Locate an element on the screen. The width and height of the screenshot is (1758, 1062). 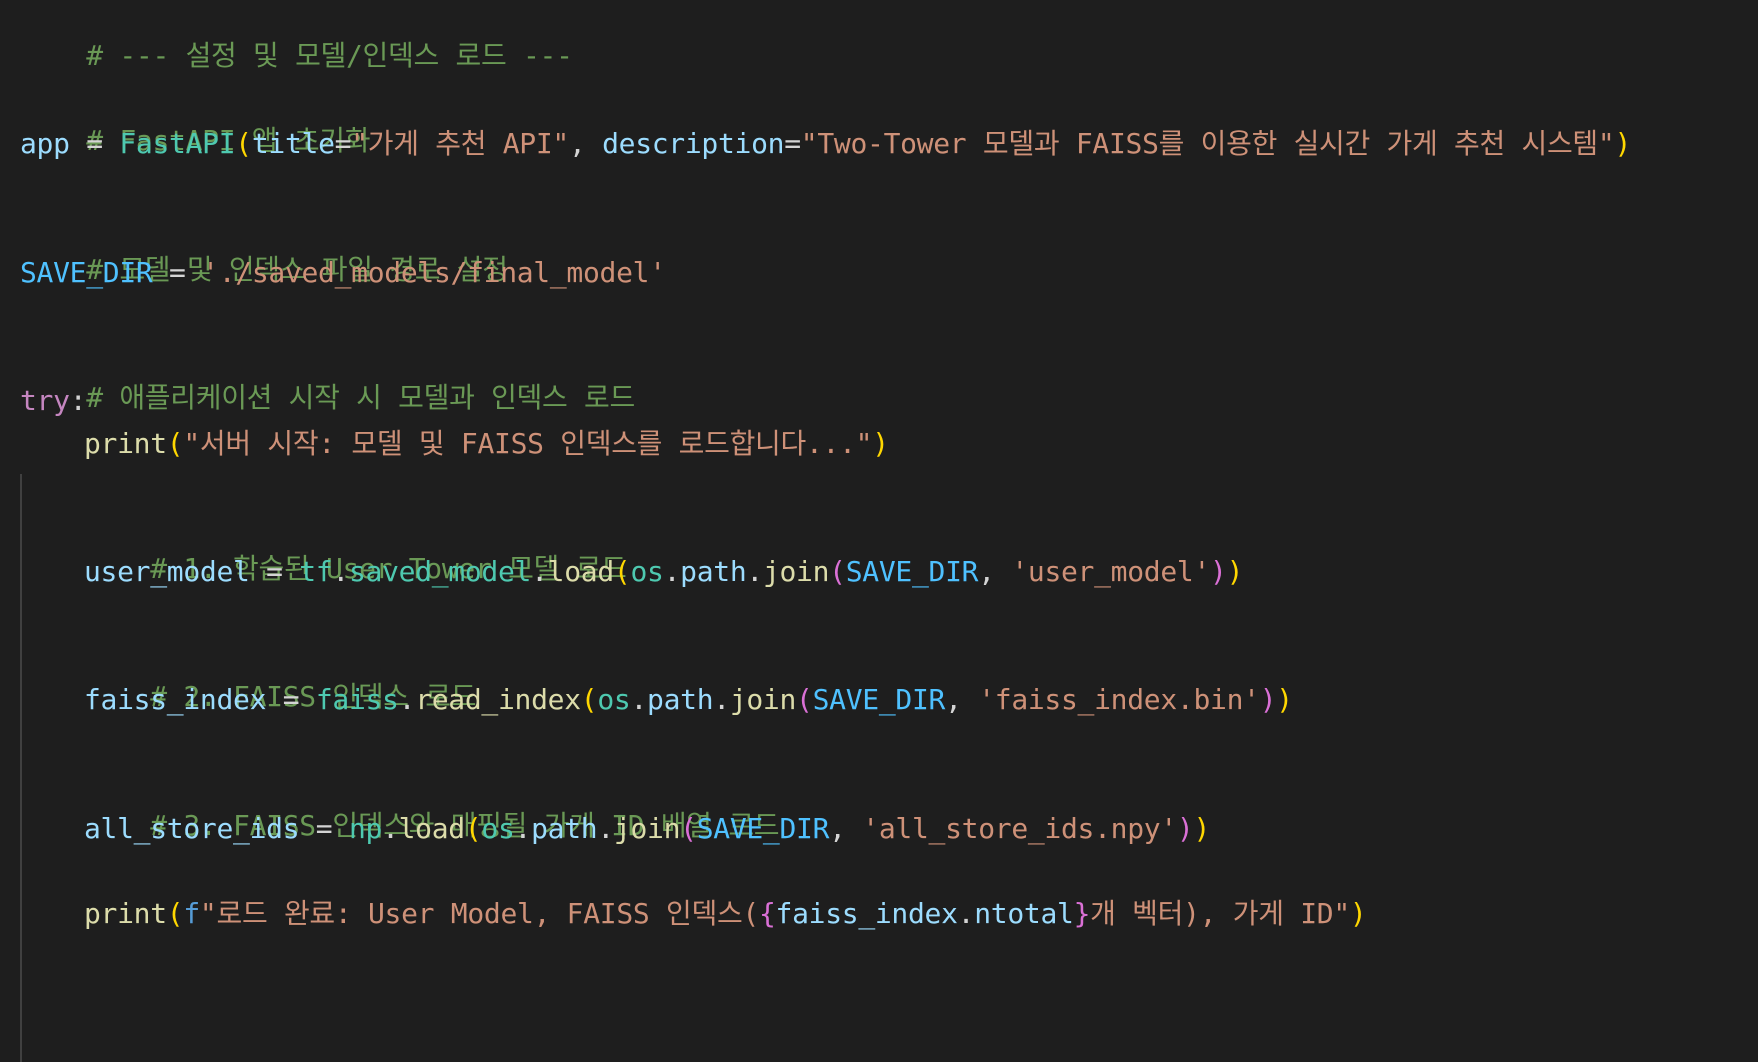
comment: # --- 설정 및 모델/인덱스 로드 --- is located at coordinates (329, 55).